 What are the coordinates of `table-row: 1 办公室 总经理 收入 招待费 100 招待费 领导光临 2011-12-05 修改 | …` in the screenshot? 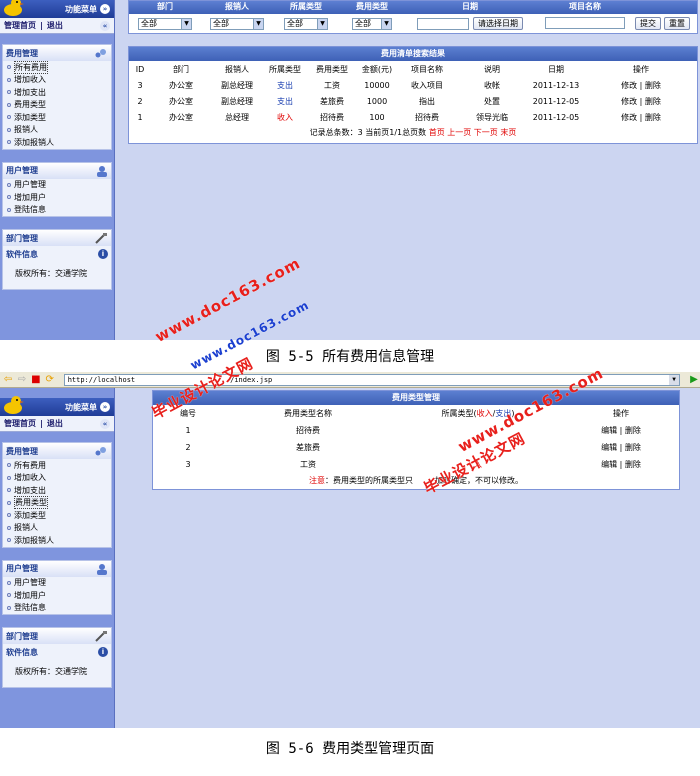 It's located at (399, 117).